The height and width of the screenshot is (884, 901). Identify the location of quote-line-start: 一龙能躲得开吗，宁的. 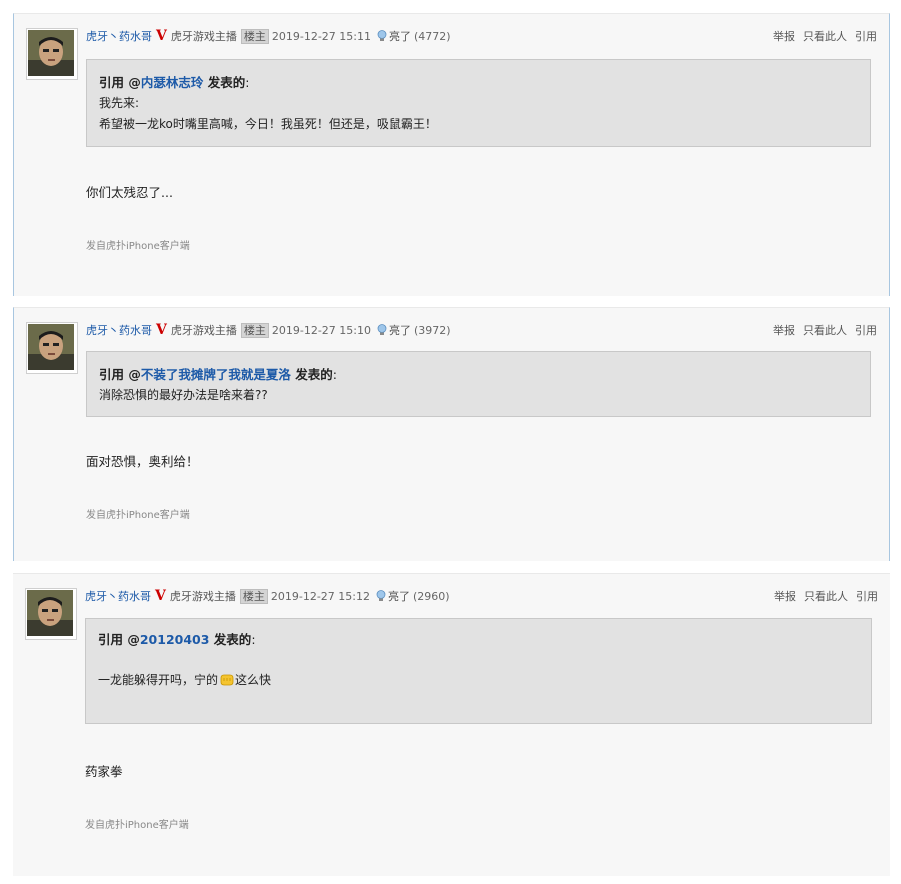
(158, 680).